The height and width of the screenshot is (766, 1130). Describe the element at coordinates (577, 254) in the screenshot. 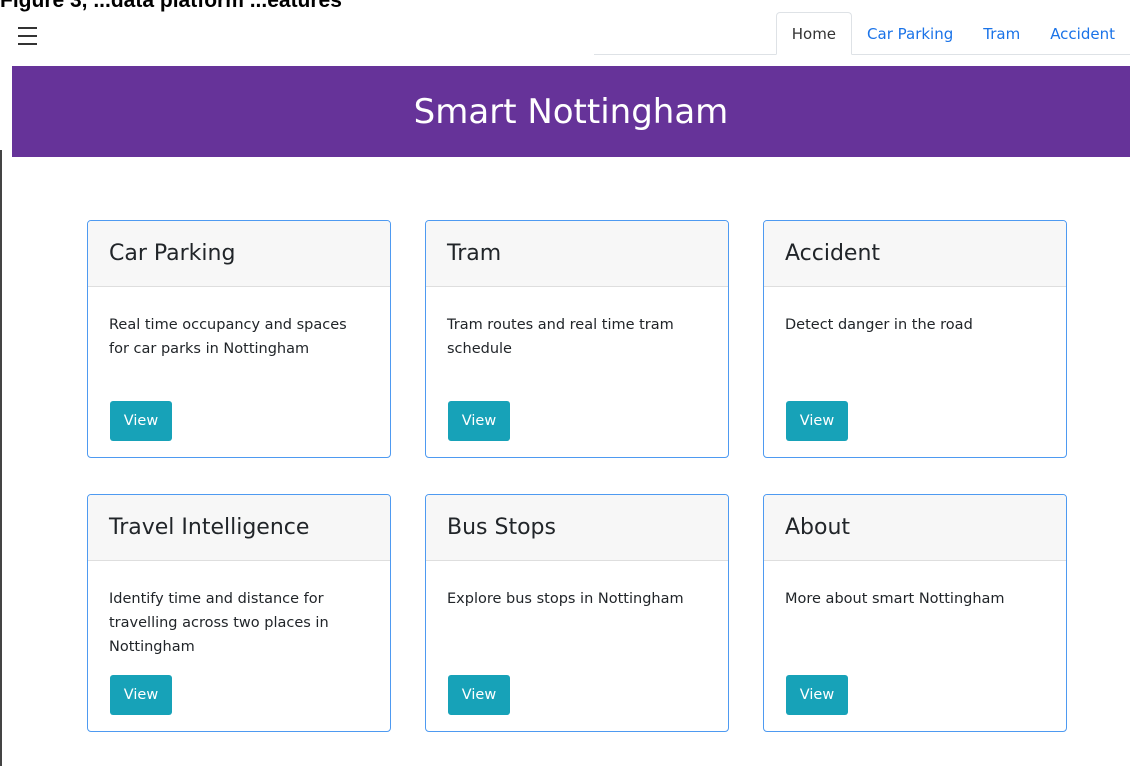

I see `card-title: Tram` at that location.